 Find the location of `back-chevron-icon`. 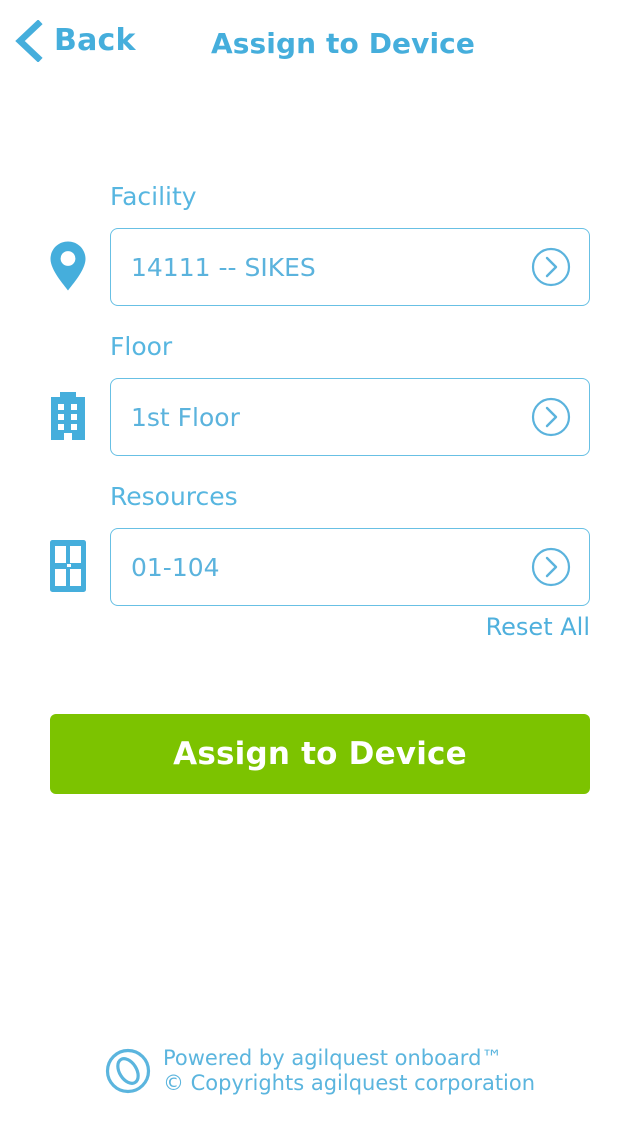

back-chevron-icon is located at coordinates (29, 41).